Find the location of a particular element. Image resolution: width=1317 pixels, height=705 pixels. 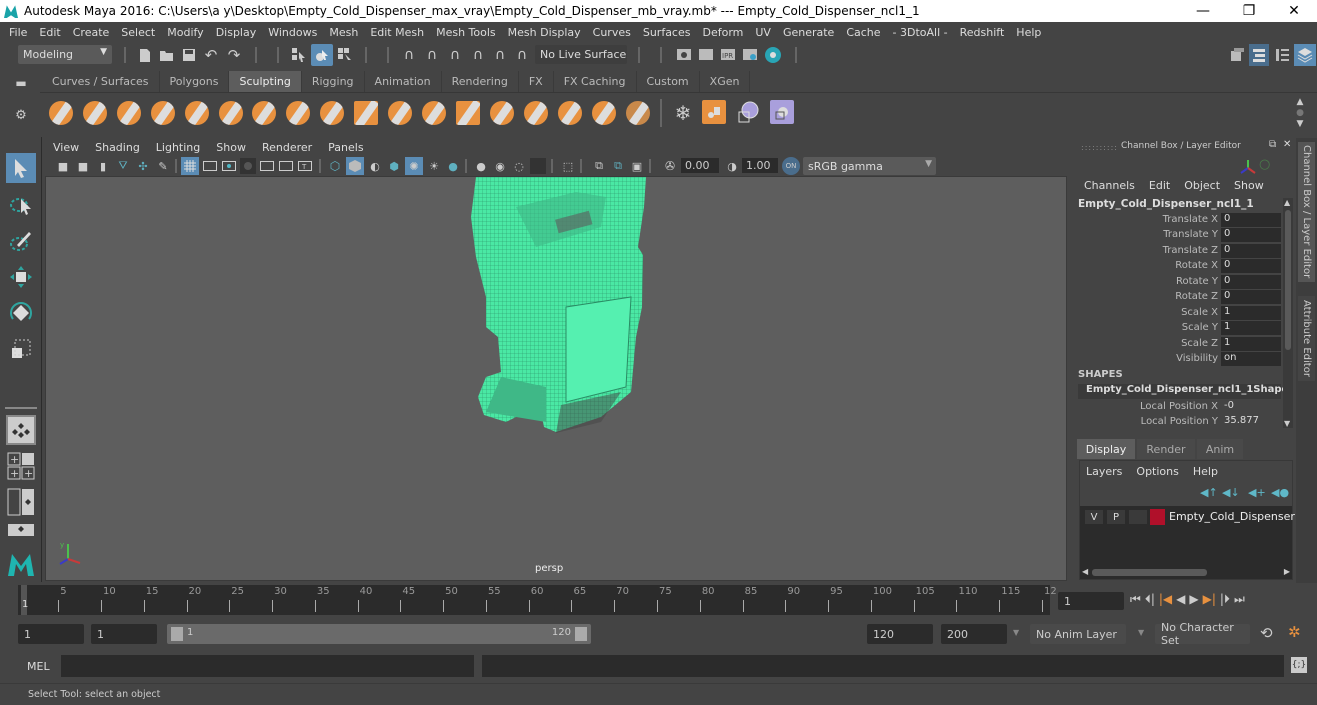

channel-row: Scale Z1 is located at coordinates (1178, 344).